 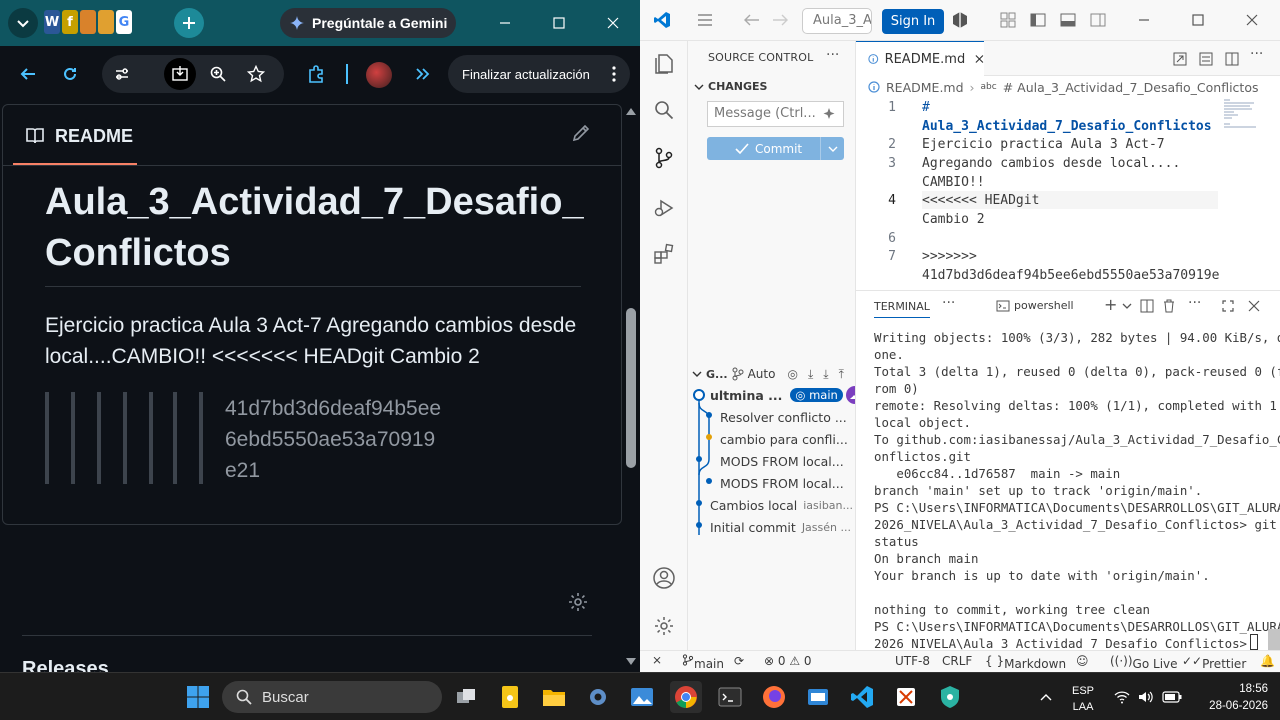 I want to click on browser-scrollbar, so click(x=631, y=388).